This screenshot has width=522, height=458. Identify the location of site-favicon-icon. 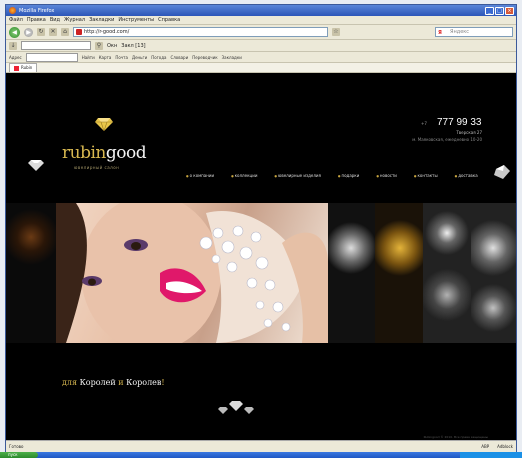
(79, 32).